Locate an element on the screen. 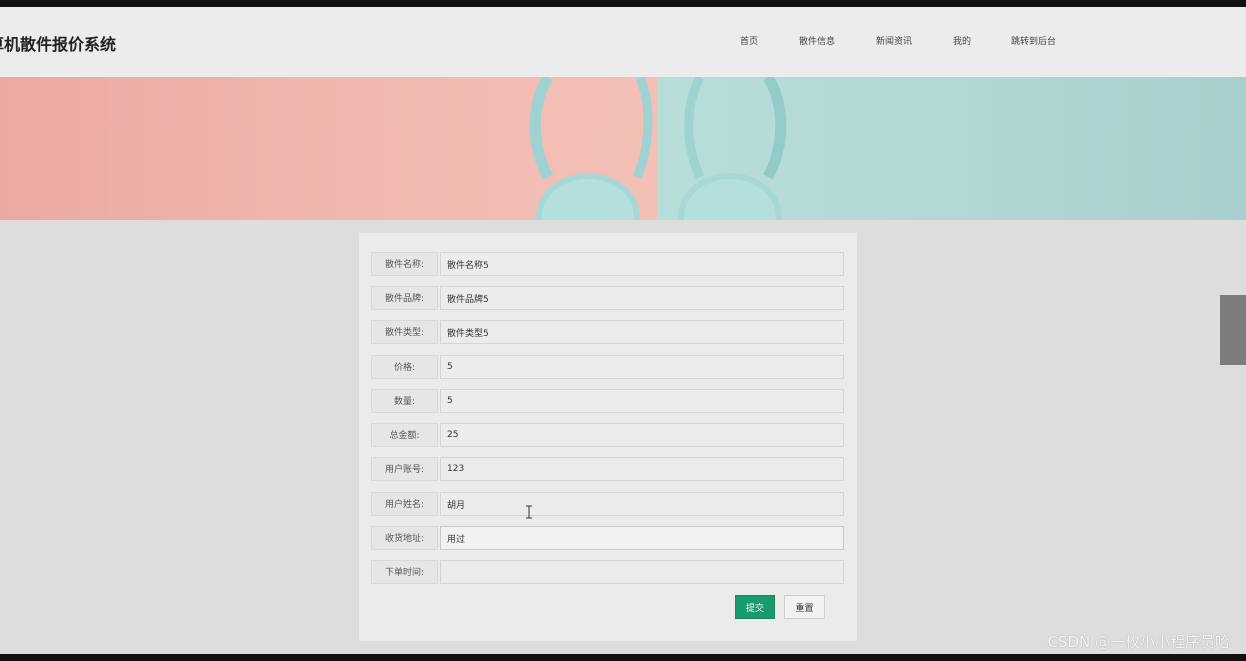 This screenshot has height=661, width=1246. part-name-input is located at coordinates (642, 264).